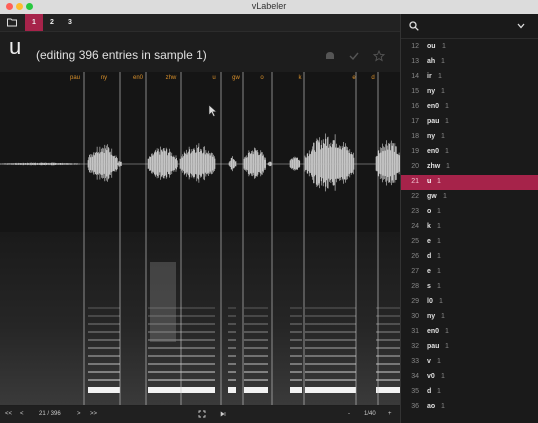 The image size is (538, 423). I want to click on entry-row: 22 gw 1, so click(469, 197).